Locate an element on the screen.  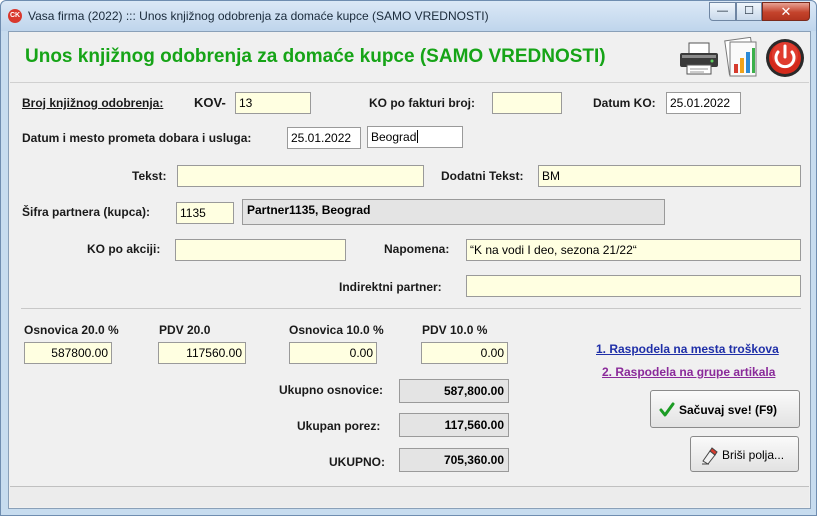
ukupno-value: 705,360.00 is located at coordinates (454, 460).